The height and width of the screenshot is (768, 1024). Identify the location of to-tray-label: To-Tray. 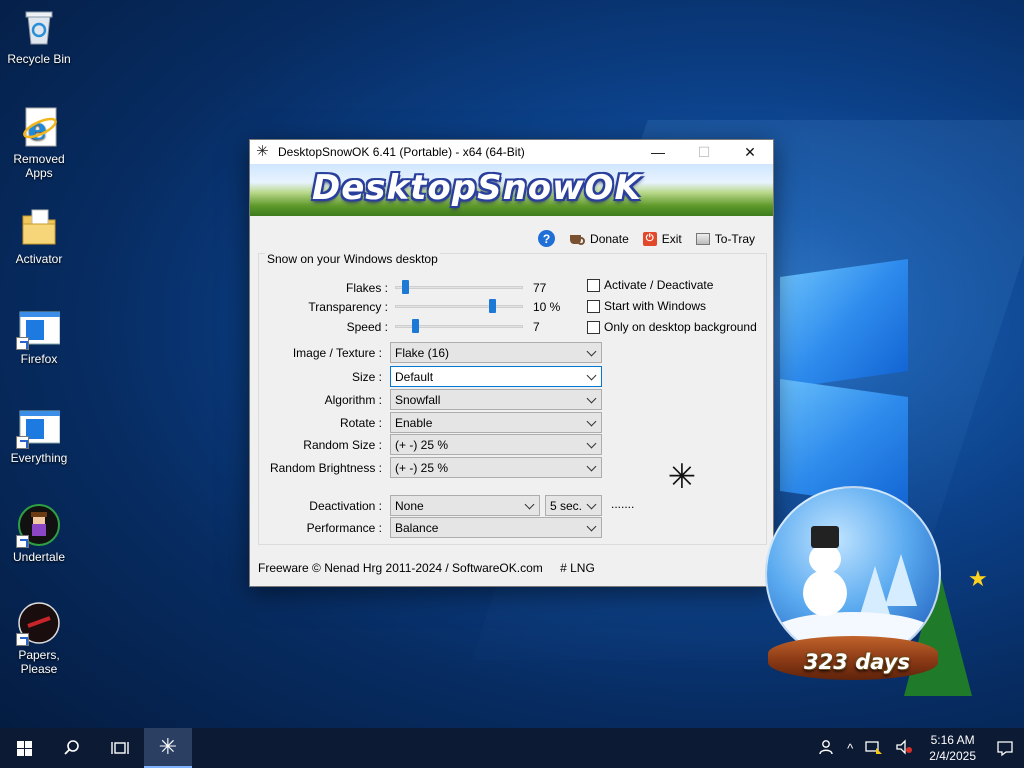
(734, 238).